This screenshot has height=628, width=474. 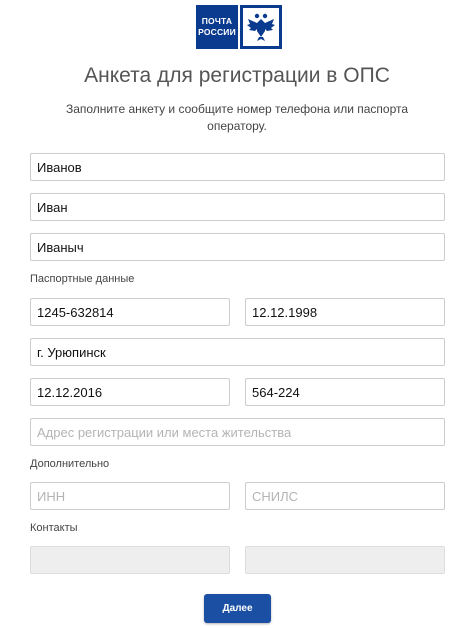 I want to click on contacts-section-label: Контакты, so click(x=54, y=528).